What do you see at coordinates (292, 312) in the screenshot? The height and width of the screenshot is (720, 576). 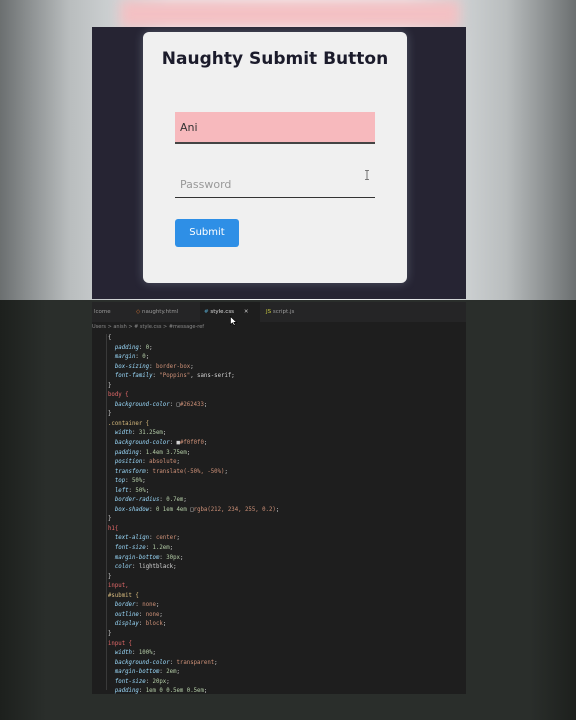 I see `tab-script-js: JS script.js` at bounding box center [292, 312].